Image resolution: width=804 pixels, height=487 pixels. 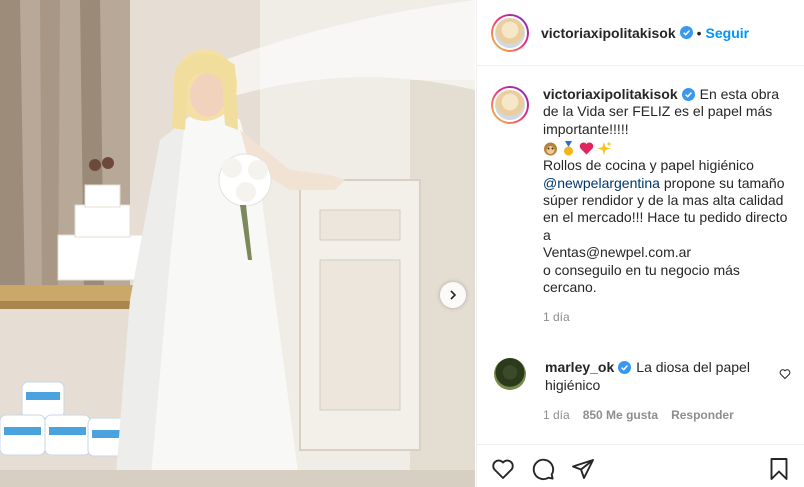 What do you see at coordinates (543, 469) in the screenshot?
I see `comment-icon` at bounding box center [543, 469].